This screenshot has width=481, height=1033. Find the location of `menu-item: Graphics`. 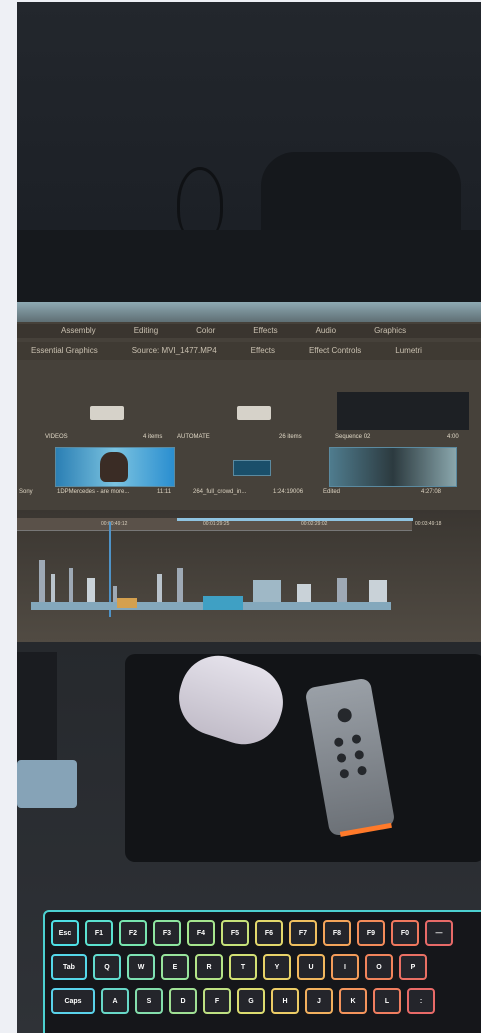

menu-item: Graphics is located at coordinates (390, 330).